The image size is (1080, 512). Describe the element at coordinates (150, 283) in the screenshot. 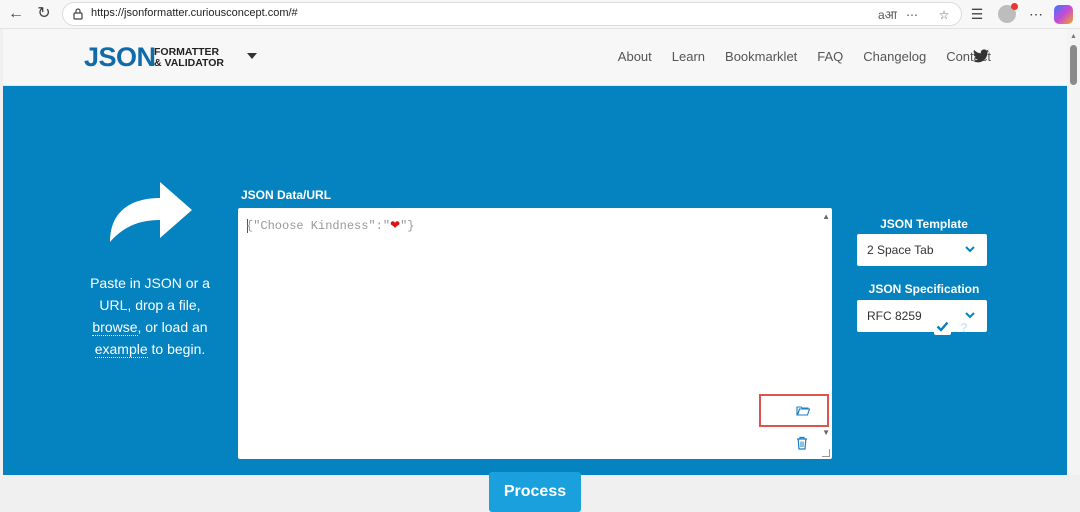

I see `helper-line-1: Paste in JSON or a` at that location.